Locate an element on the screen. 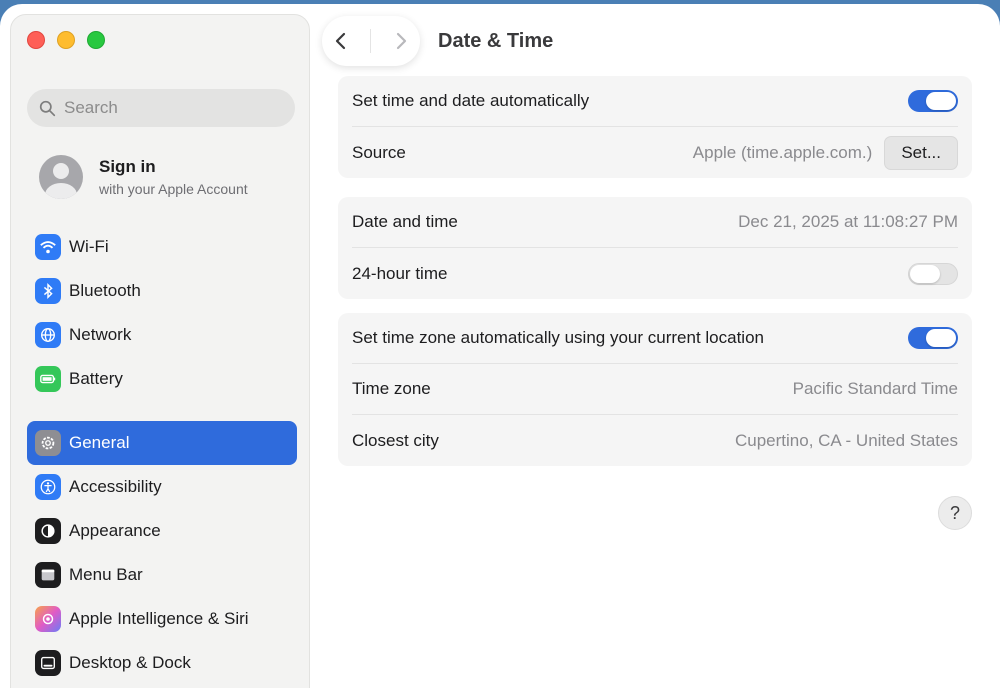 This screenshot has width=1000, height=688. sidebar-item-appearance: Appearance is located at coordinates (162, 531).